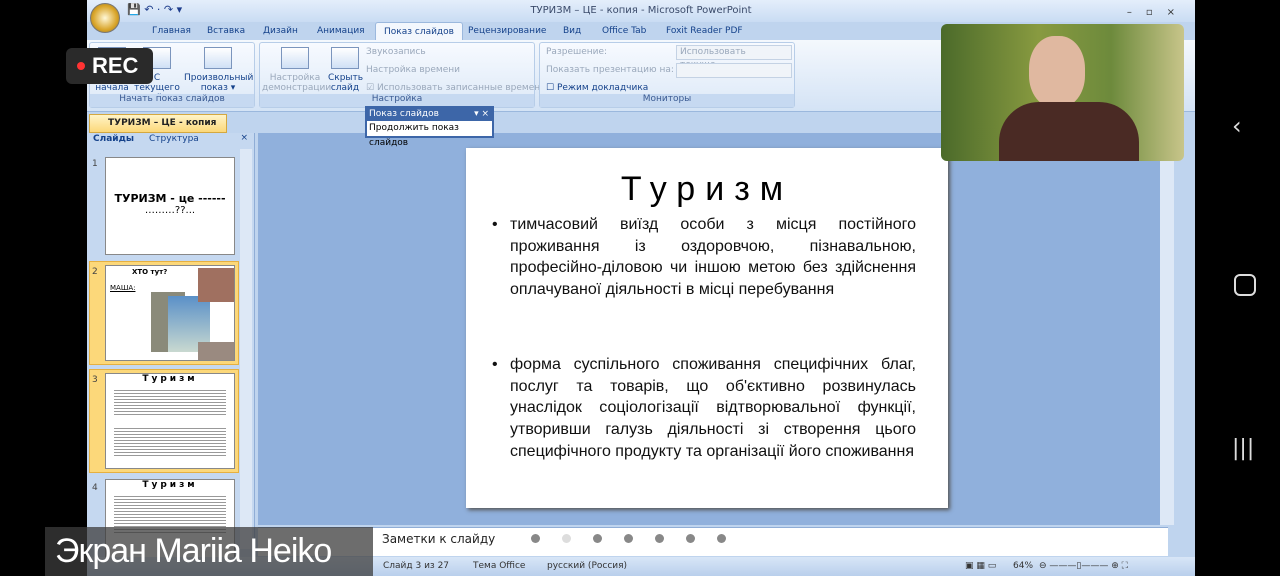 The width and height of the screenshot is (1280, 576). What do you see at coordinates (483, 114) in the screenshot?
I see `close-icon: ▾ ×` at bounding box center [483, 114].